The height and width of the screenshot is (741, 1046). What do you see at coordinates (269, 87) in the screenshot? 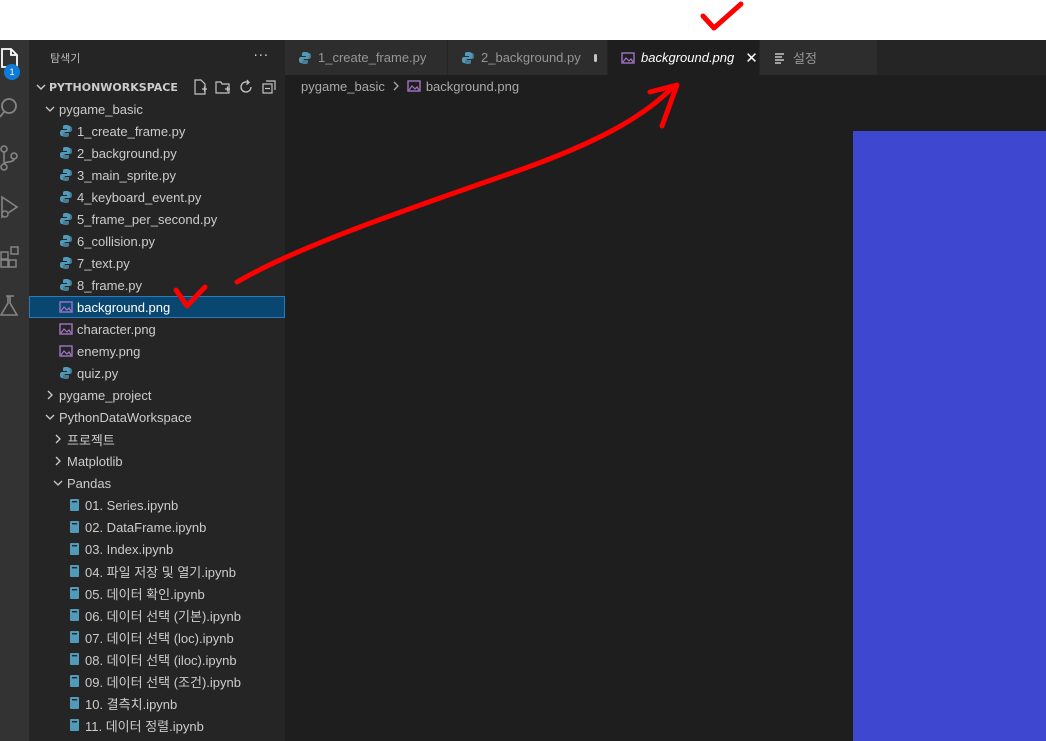
I see `collapse-all-icon` at bounding box center [269, 87].